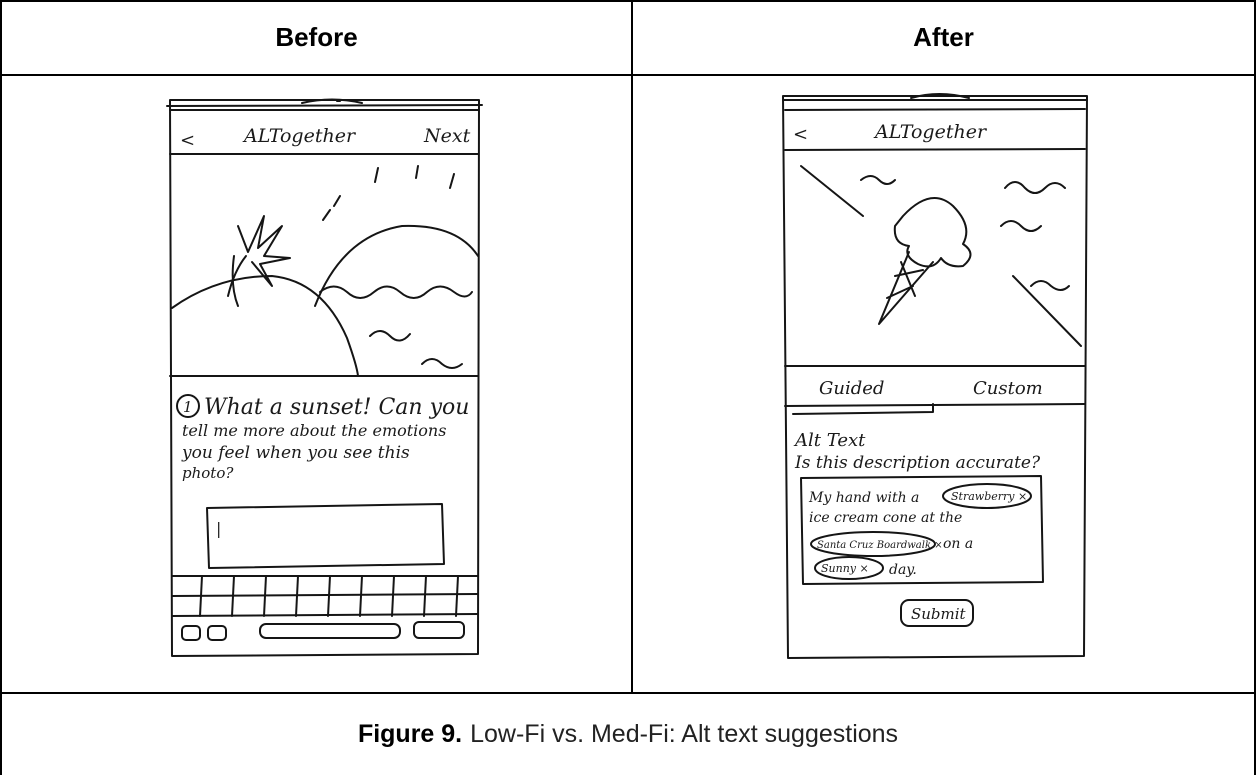 The height and width of the screenshot is (775, 1256). I want to click on caption-label: Figure 9., so click(410, 734).